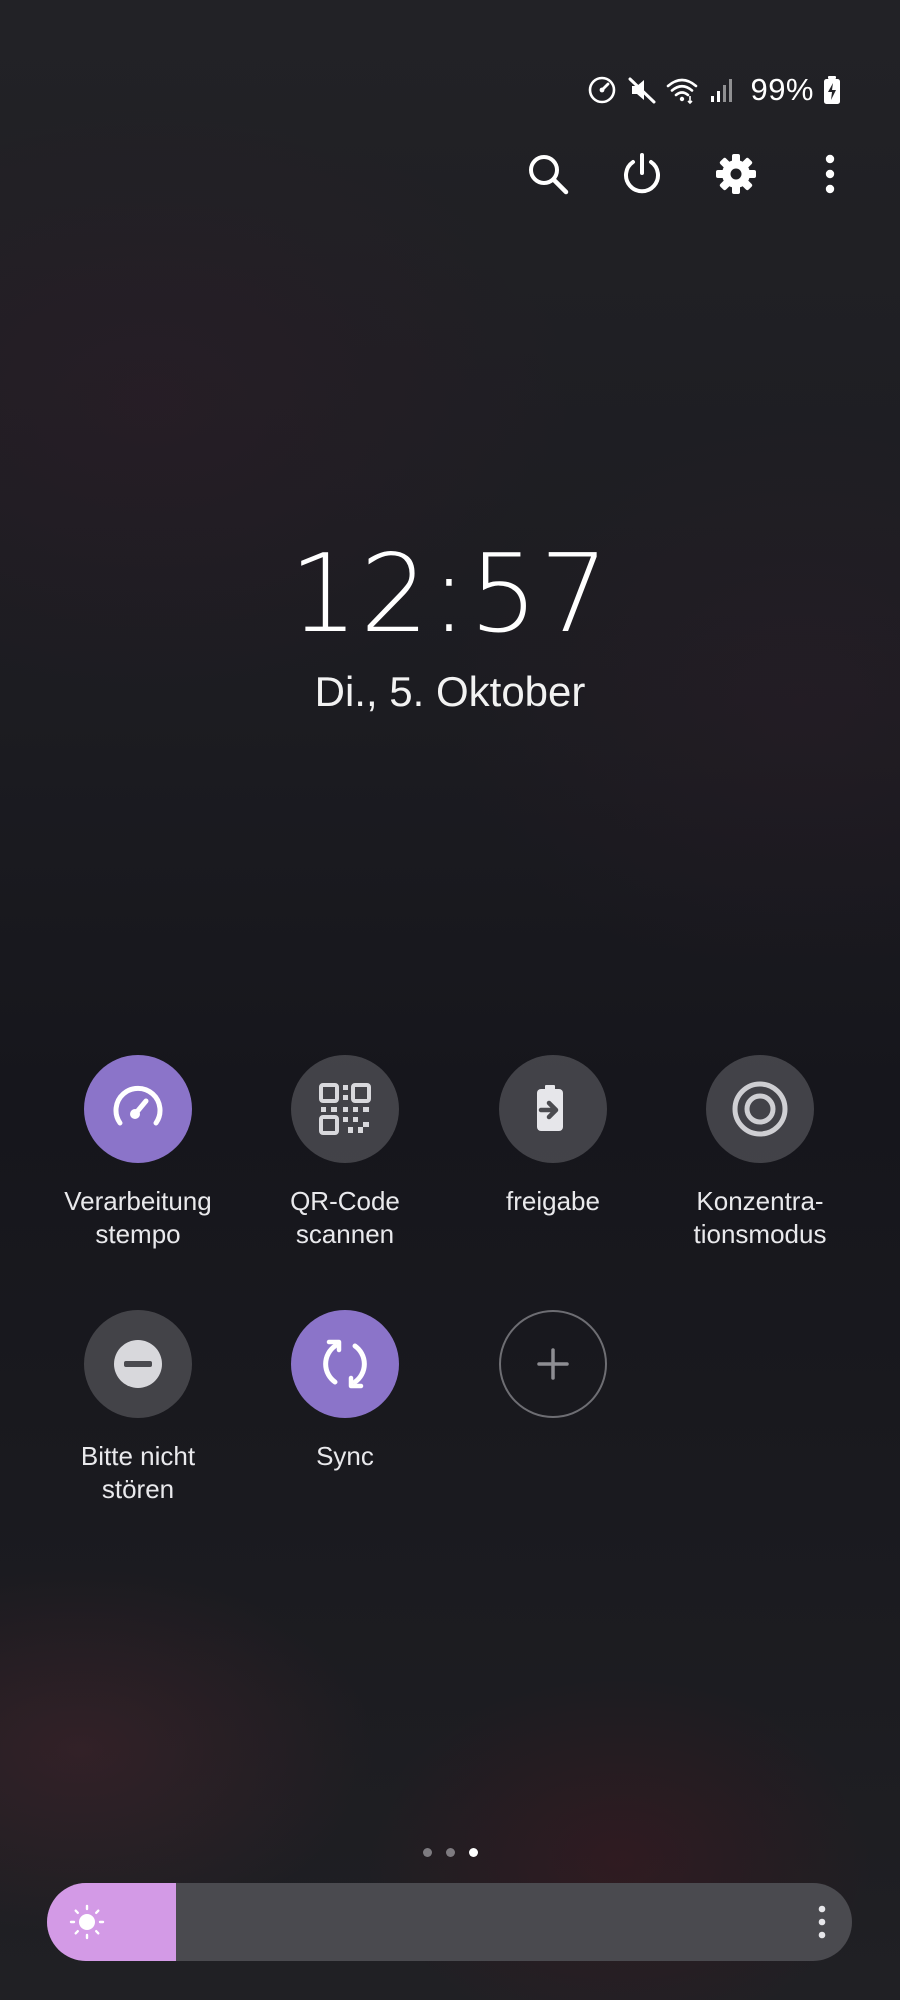 This screenshot has width=900, height=2000. What do you see at coordinates (689, 174) in the screenshot?
I see `top-action-bar` at bounding box center [689, 174].